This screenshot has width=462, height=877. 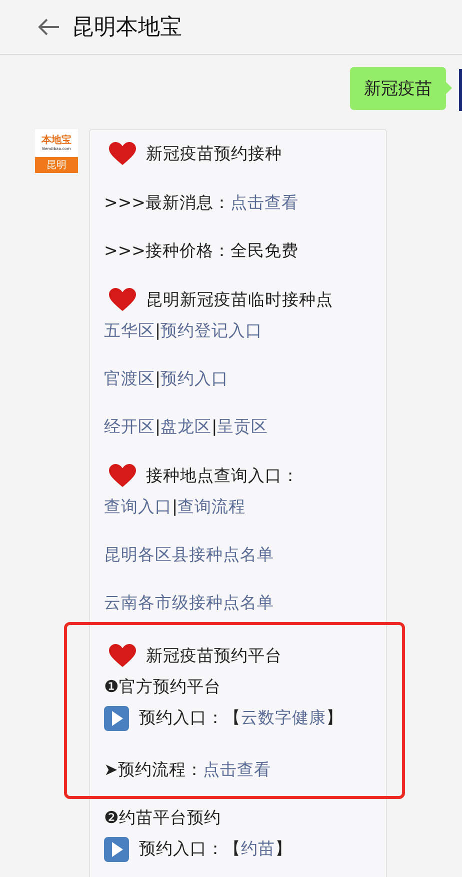 What do you see at coordinates (162, 687) in the screenshot?
I see `message-text: ❶官方预约平台` at bounding box center [162, 687].